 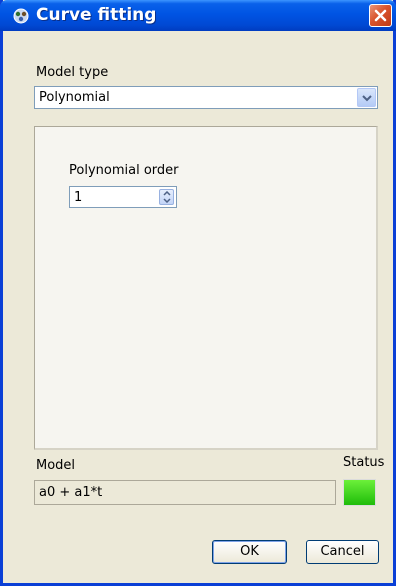 What do you see at coordinates (167, 200) in the screenshot?
I see `spin-down-icon` at bounding box center [167, 200].